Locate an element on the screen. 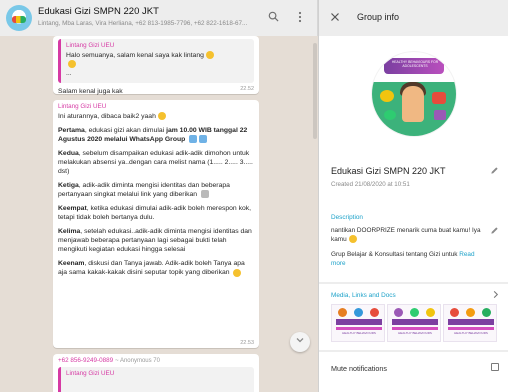 The height and width of the screenshot is (392, 508). message-time: 22.52 is located at coordinates (247, 89).